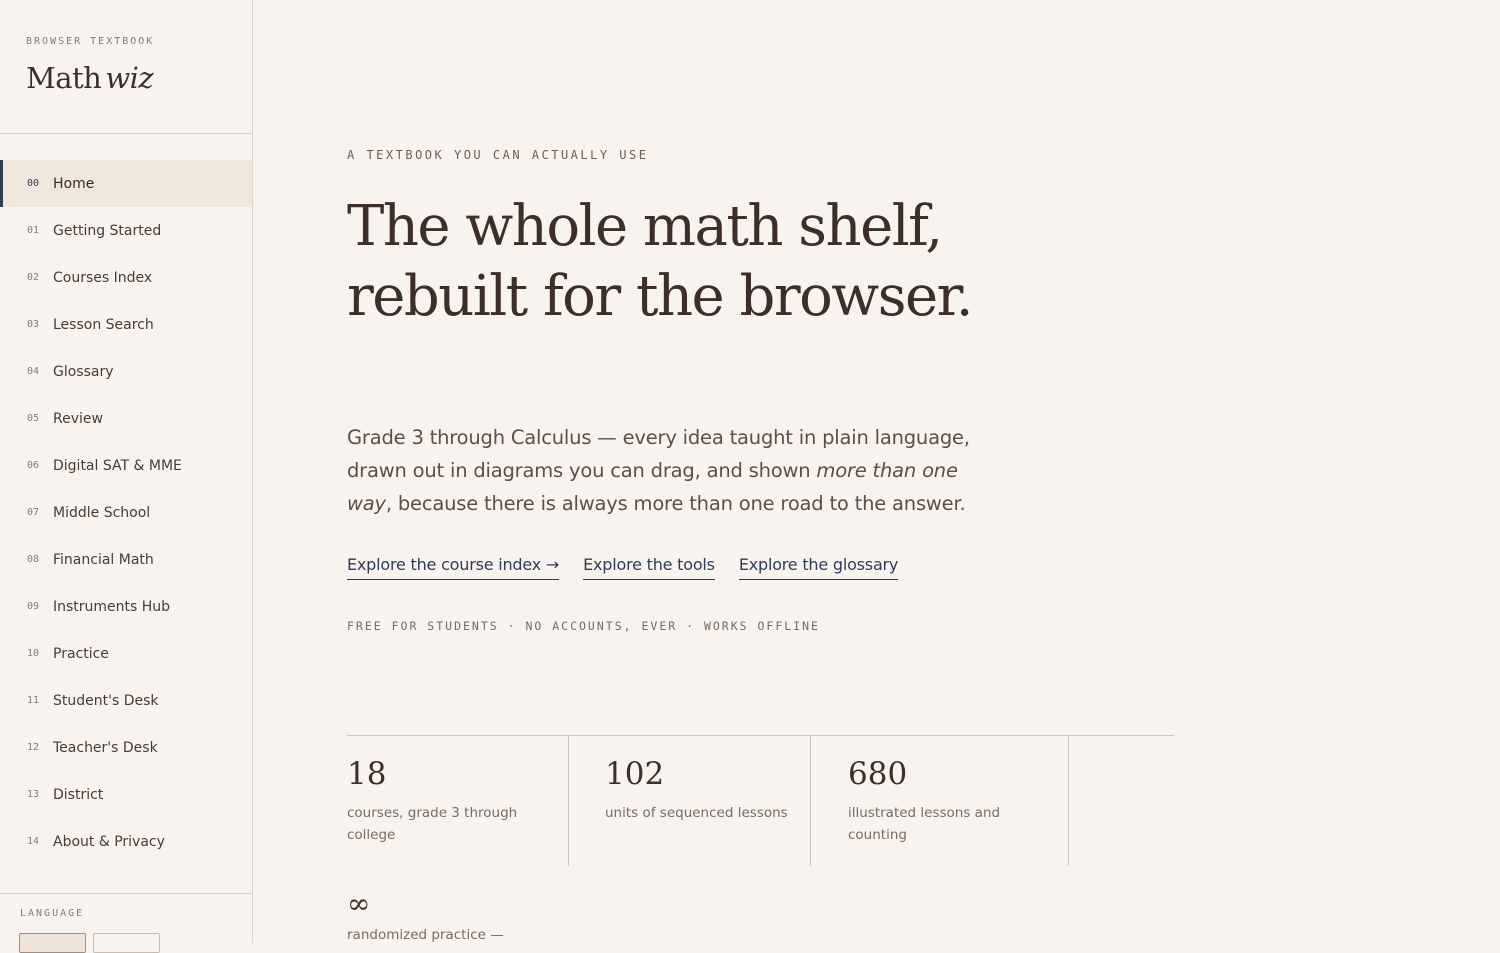 This screenshot has height=953, width=1500. Describe the element at coordinates (103, 277) in the screenshot. I see `nav-label: Courses Index` at that location.